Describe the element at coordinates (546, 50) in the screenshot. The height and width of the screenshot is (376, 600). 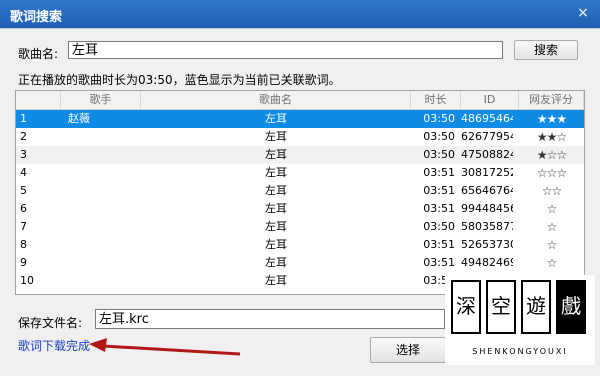
I see `search-button: 搜索` at that location.